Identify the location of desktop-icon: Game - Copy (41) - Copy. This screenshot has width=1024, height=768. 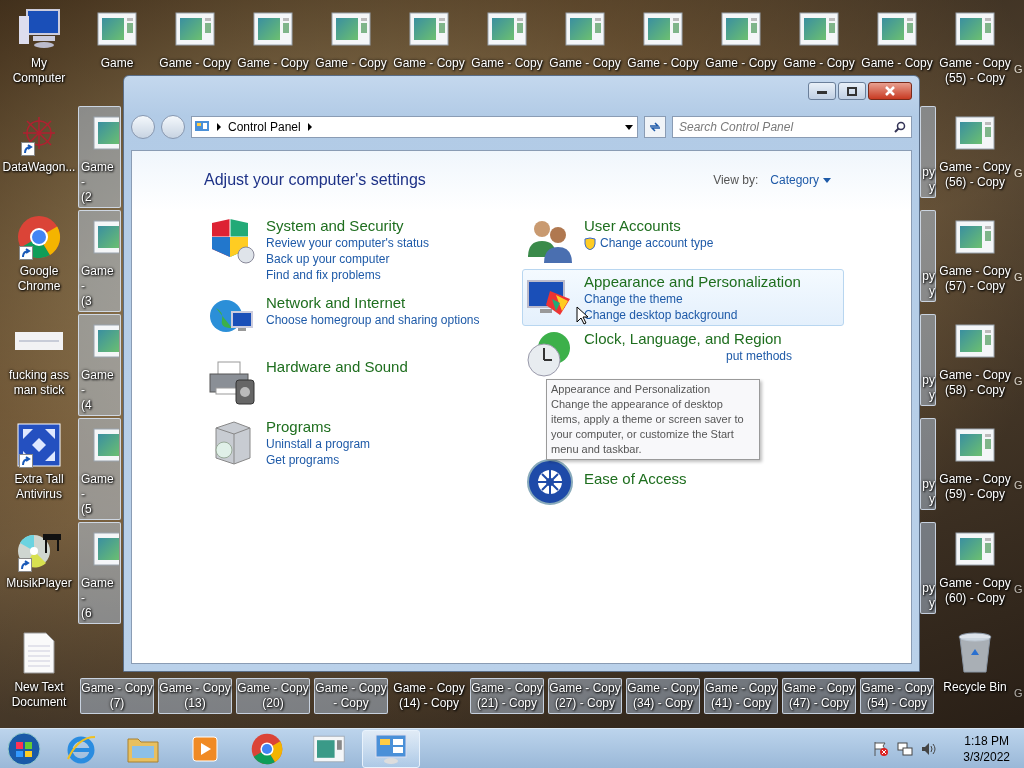
(741, 696).